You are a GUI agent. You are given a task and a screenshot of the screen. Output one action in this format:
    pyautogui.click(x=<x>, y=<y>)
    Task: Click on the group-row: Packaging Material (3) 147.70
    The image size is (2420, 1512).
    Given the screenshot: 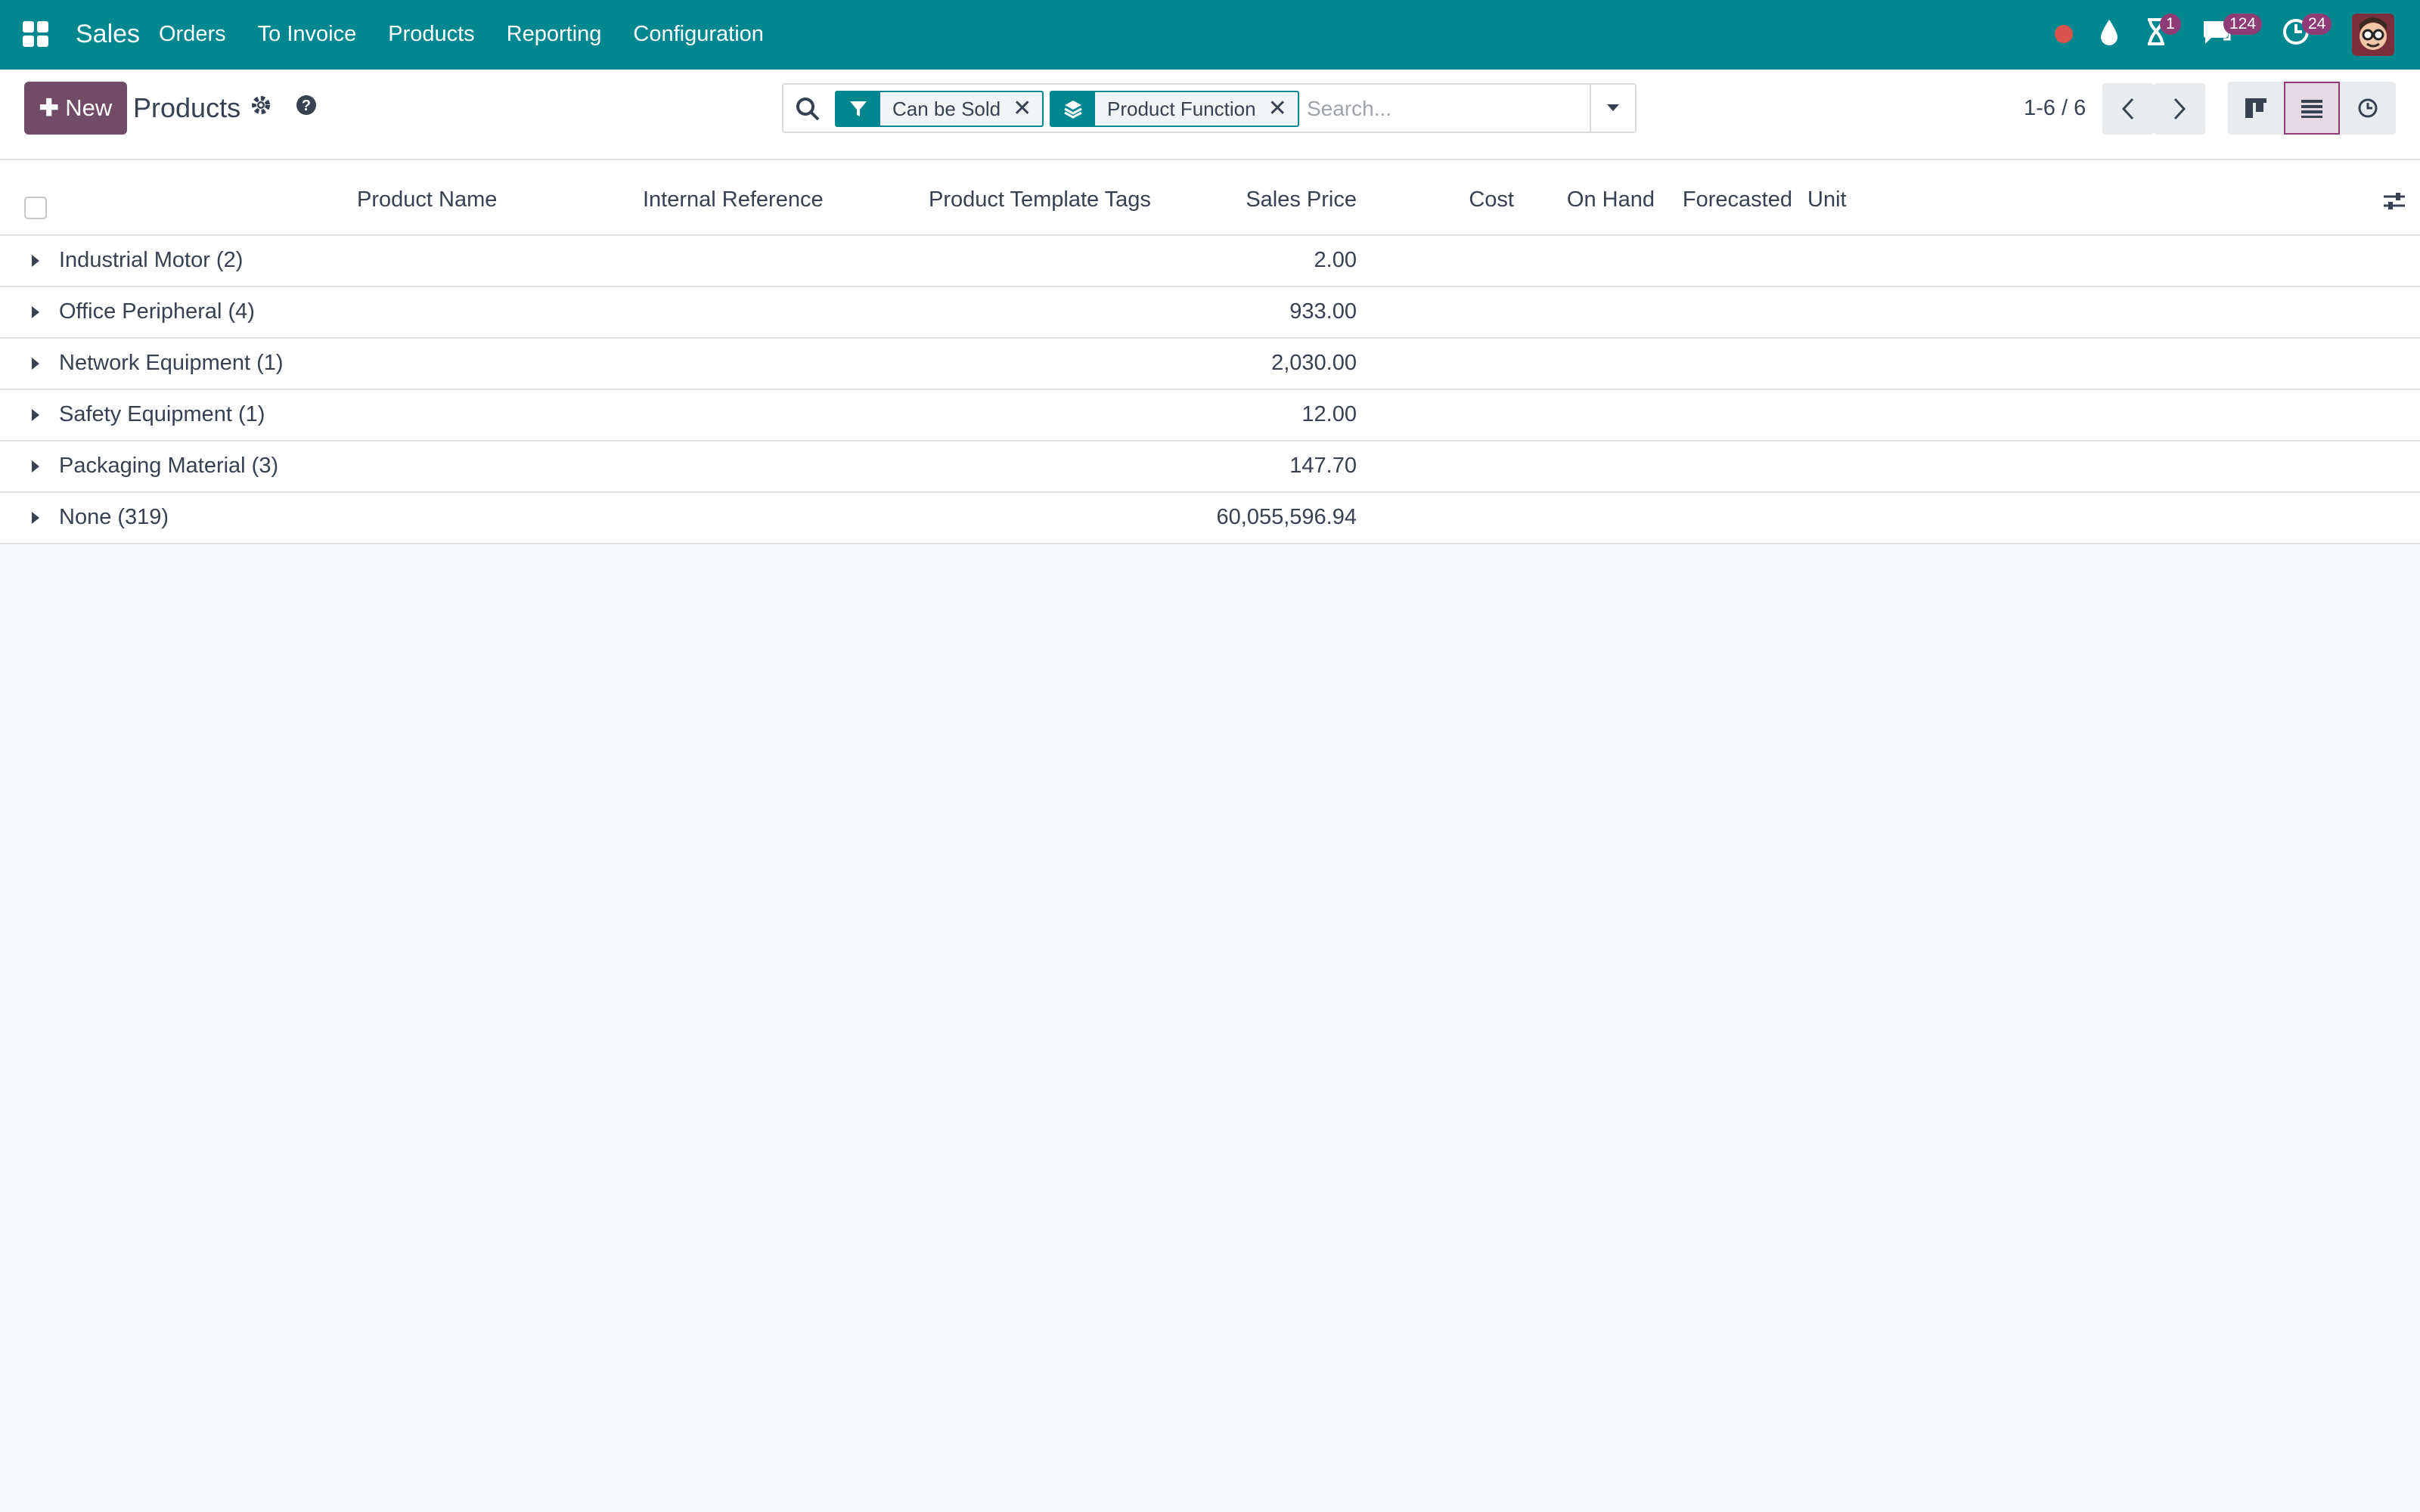 What is the action you would take?
    pyautogui.click(x=1210, y=468)
    